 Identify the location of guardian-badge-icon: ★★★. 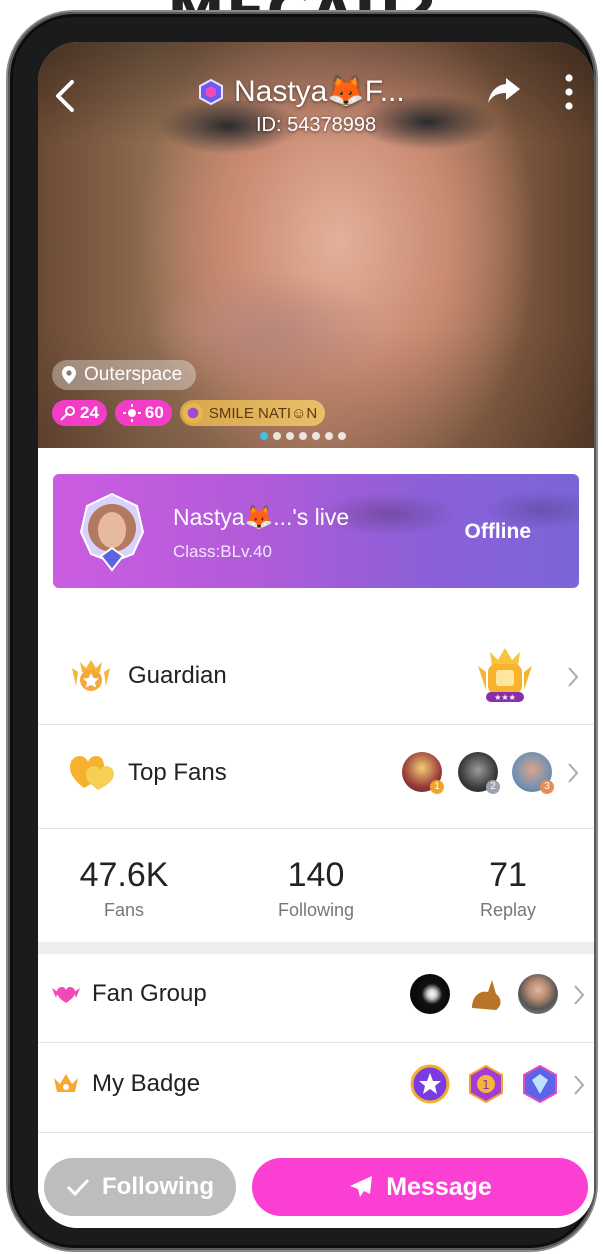
(505, 675).